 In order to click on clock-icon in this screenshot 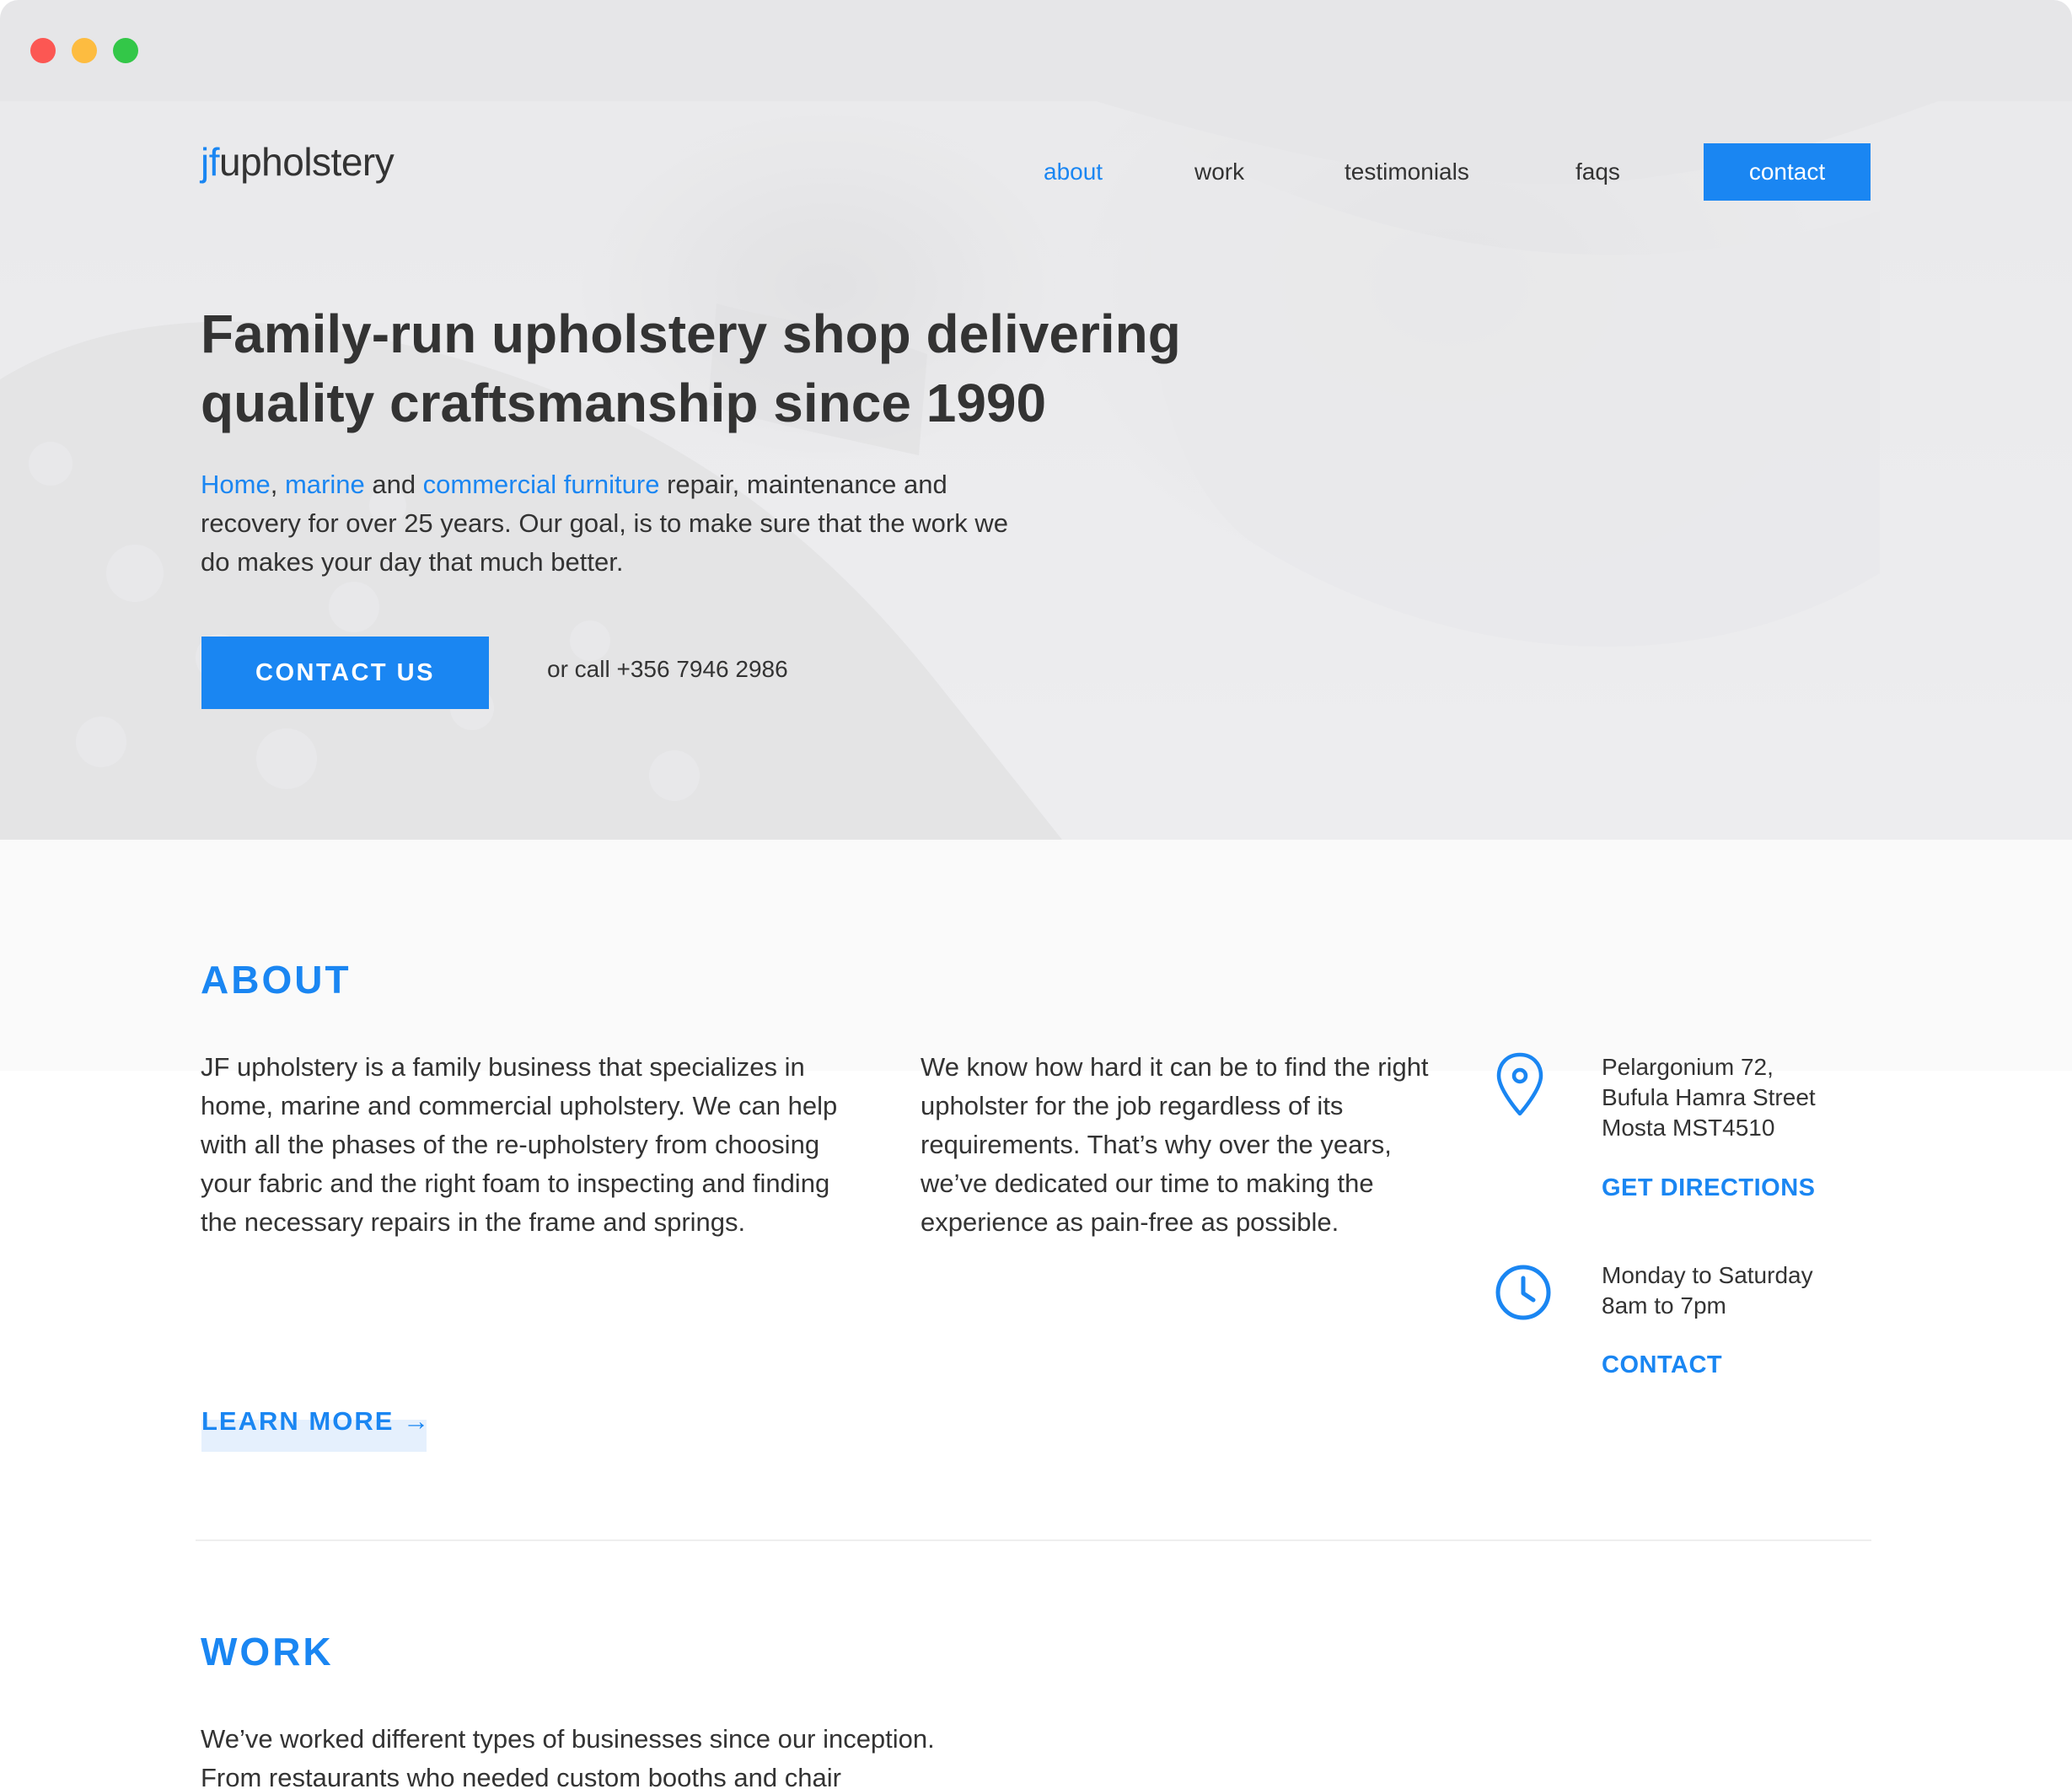, I will do `click(1523, 1292)`.